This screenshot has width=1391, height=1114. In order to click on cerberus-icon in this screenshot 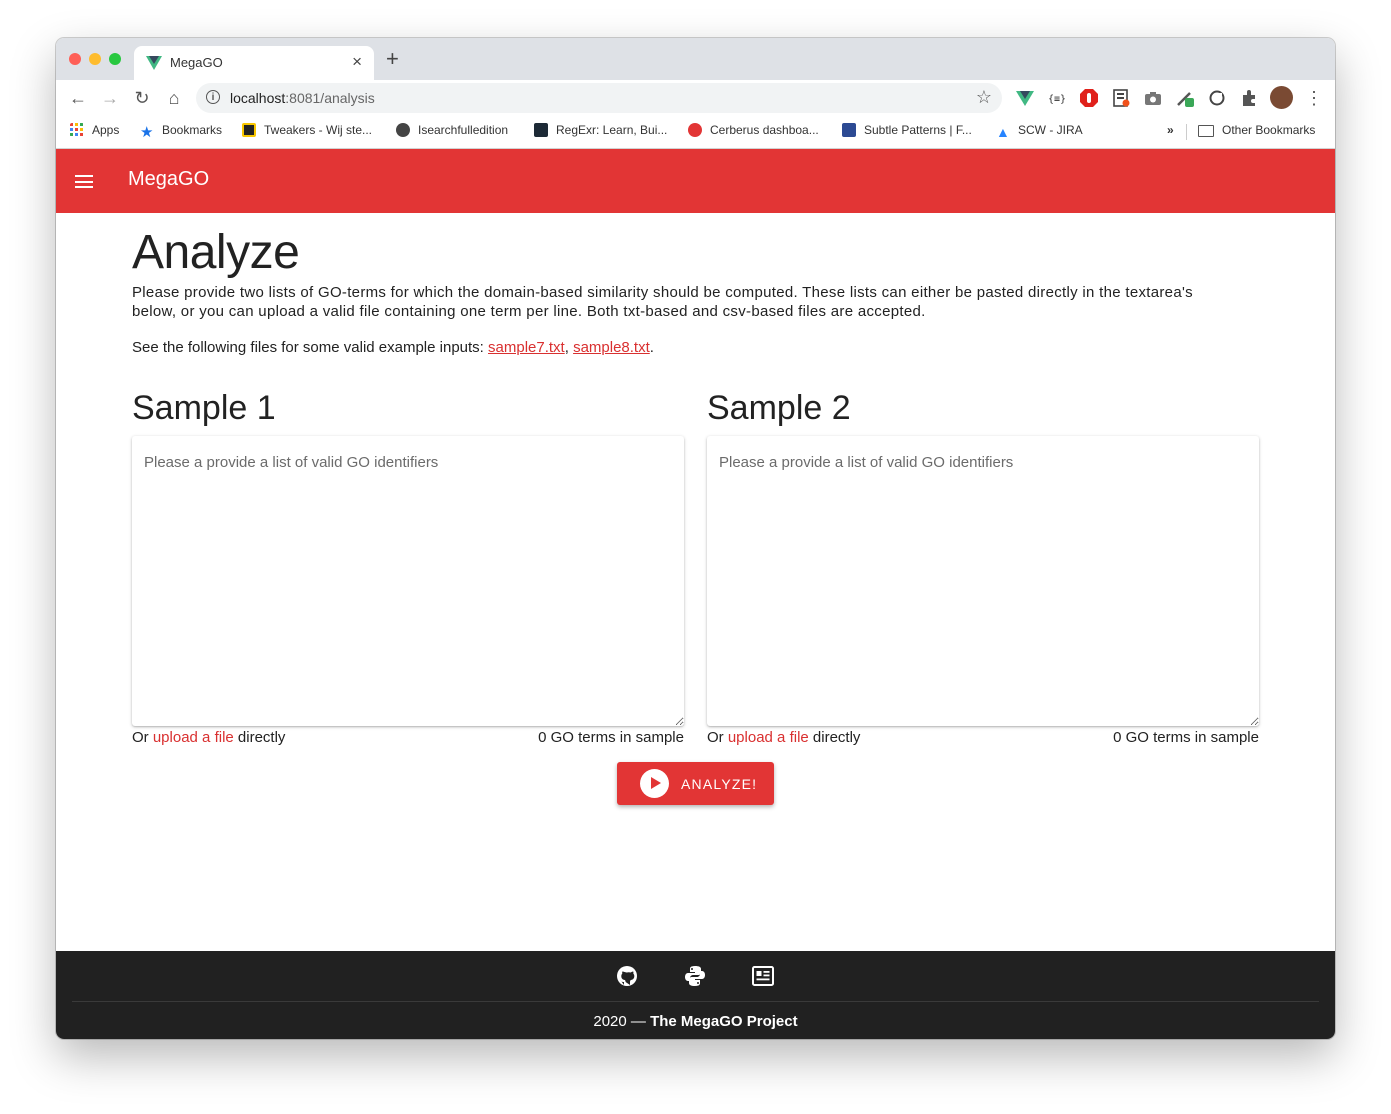, I will do `click(695, 130)`.